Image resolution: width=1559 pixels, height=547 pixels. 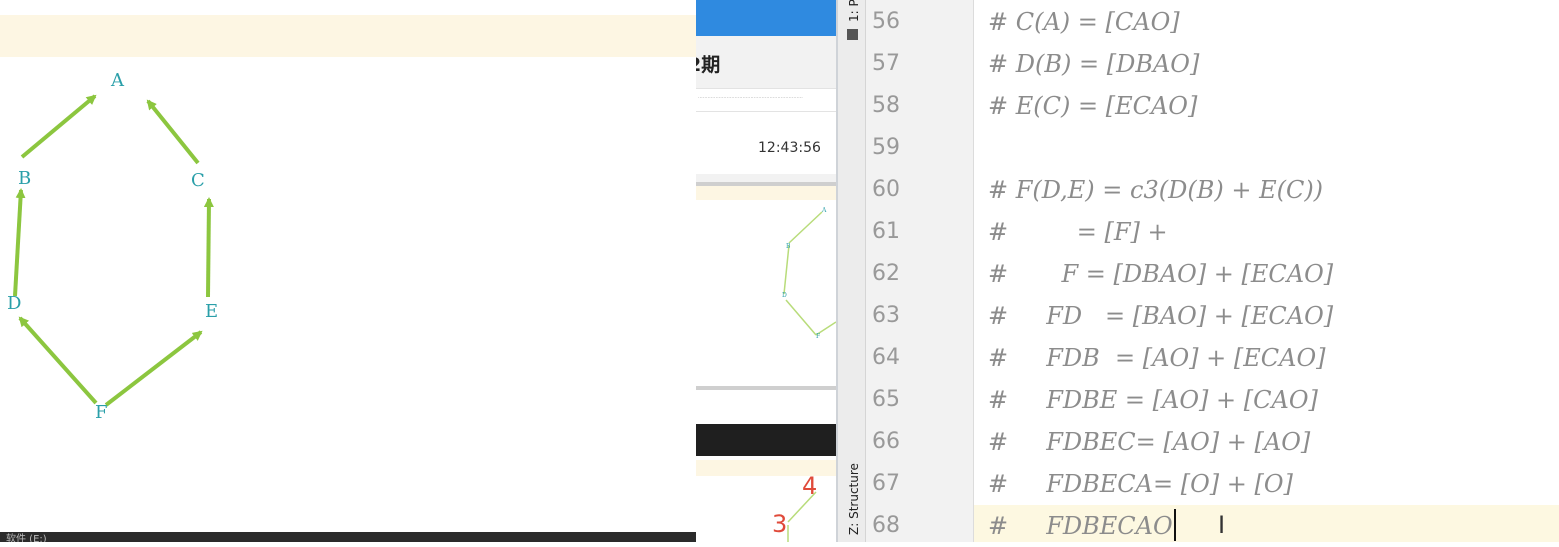 I want to click on line-number: 65, so click(x=886, y=399).